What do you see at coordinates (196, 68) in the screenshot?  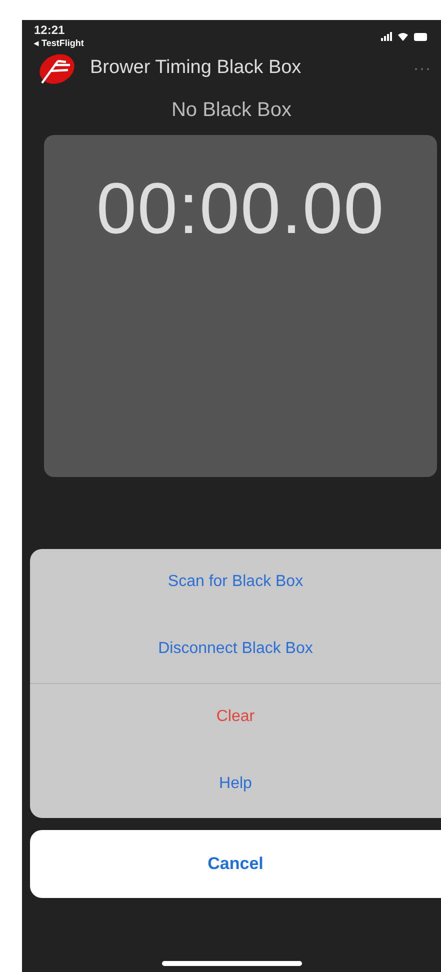 I see `app-title: Brower Timing Black Box` at bounding box center [196, 68].